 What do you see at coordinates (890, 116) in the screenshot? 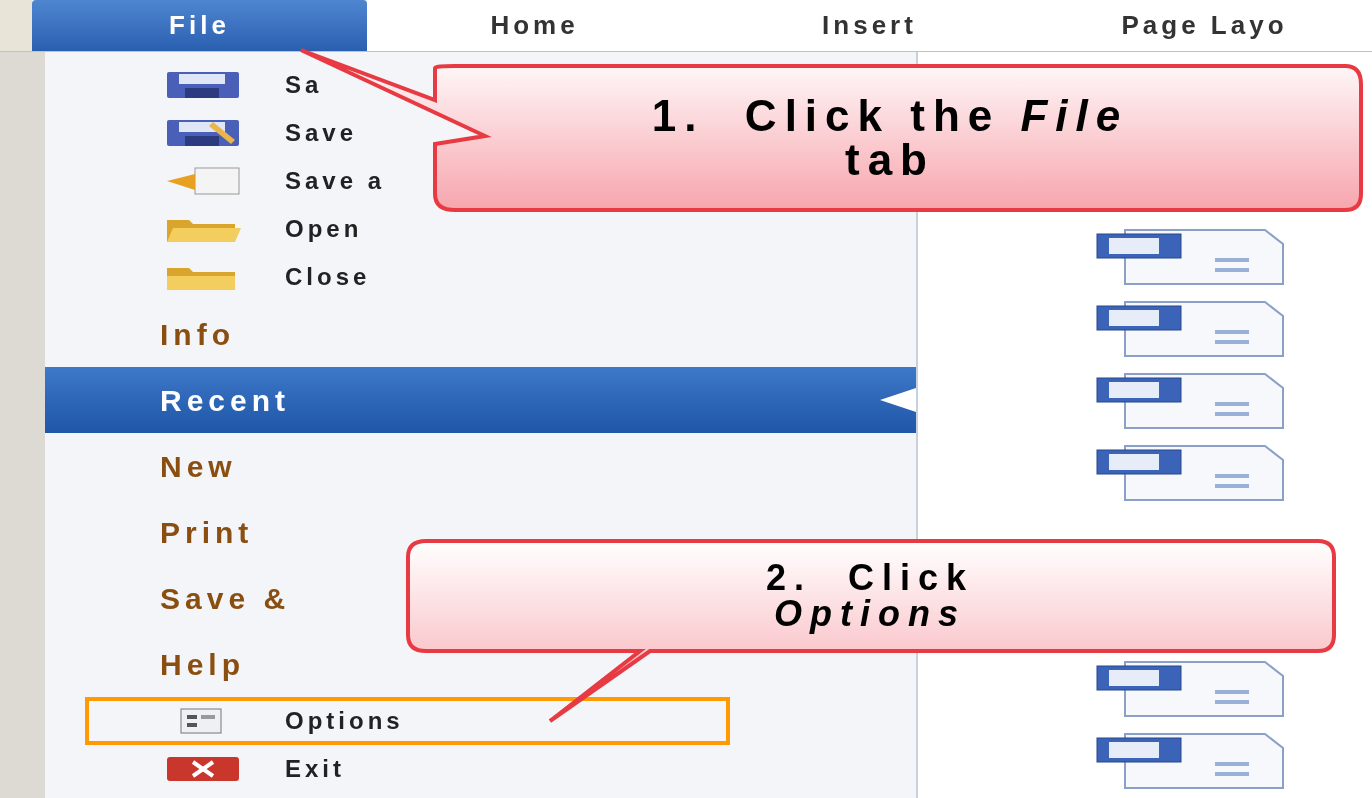
I see `callout-text: 1. Click the File` at bounding box center [890, 116].